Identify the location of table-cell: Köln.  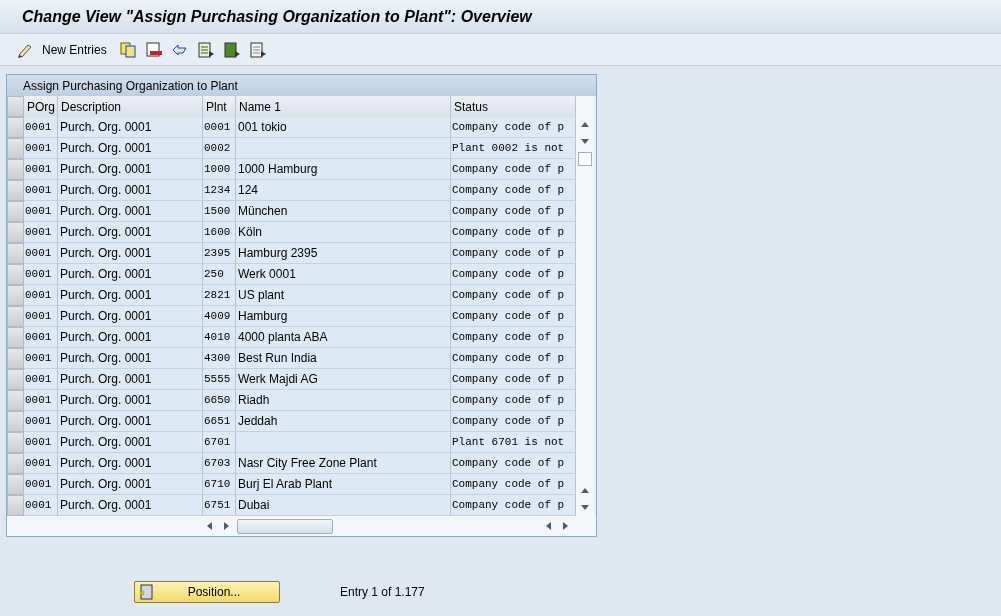
(343, 232).